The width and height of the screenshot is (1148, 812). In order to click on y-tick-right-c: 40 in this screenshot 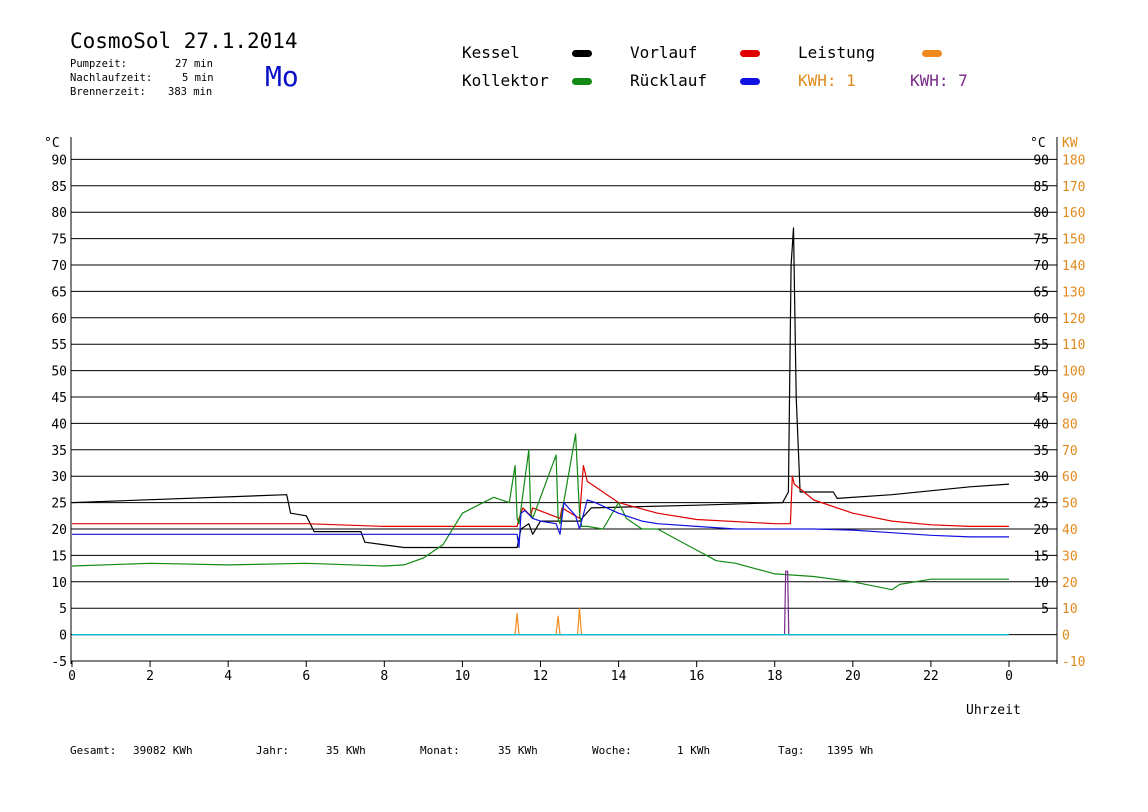, I will do `click(1041, 424)`.